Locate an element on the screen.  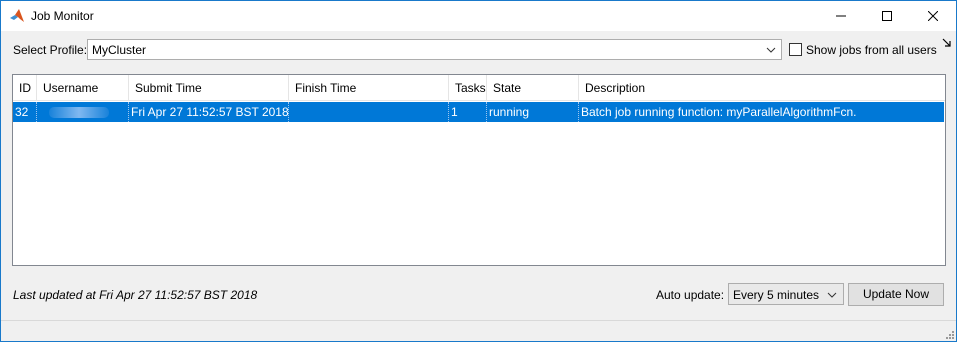
window-title: Job Monitor is located at coordinates (62, 16).